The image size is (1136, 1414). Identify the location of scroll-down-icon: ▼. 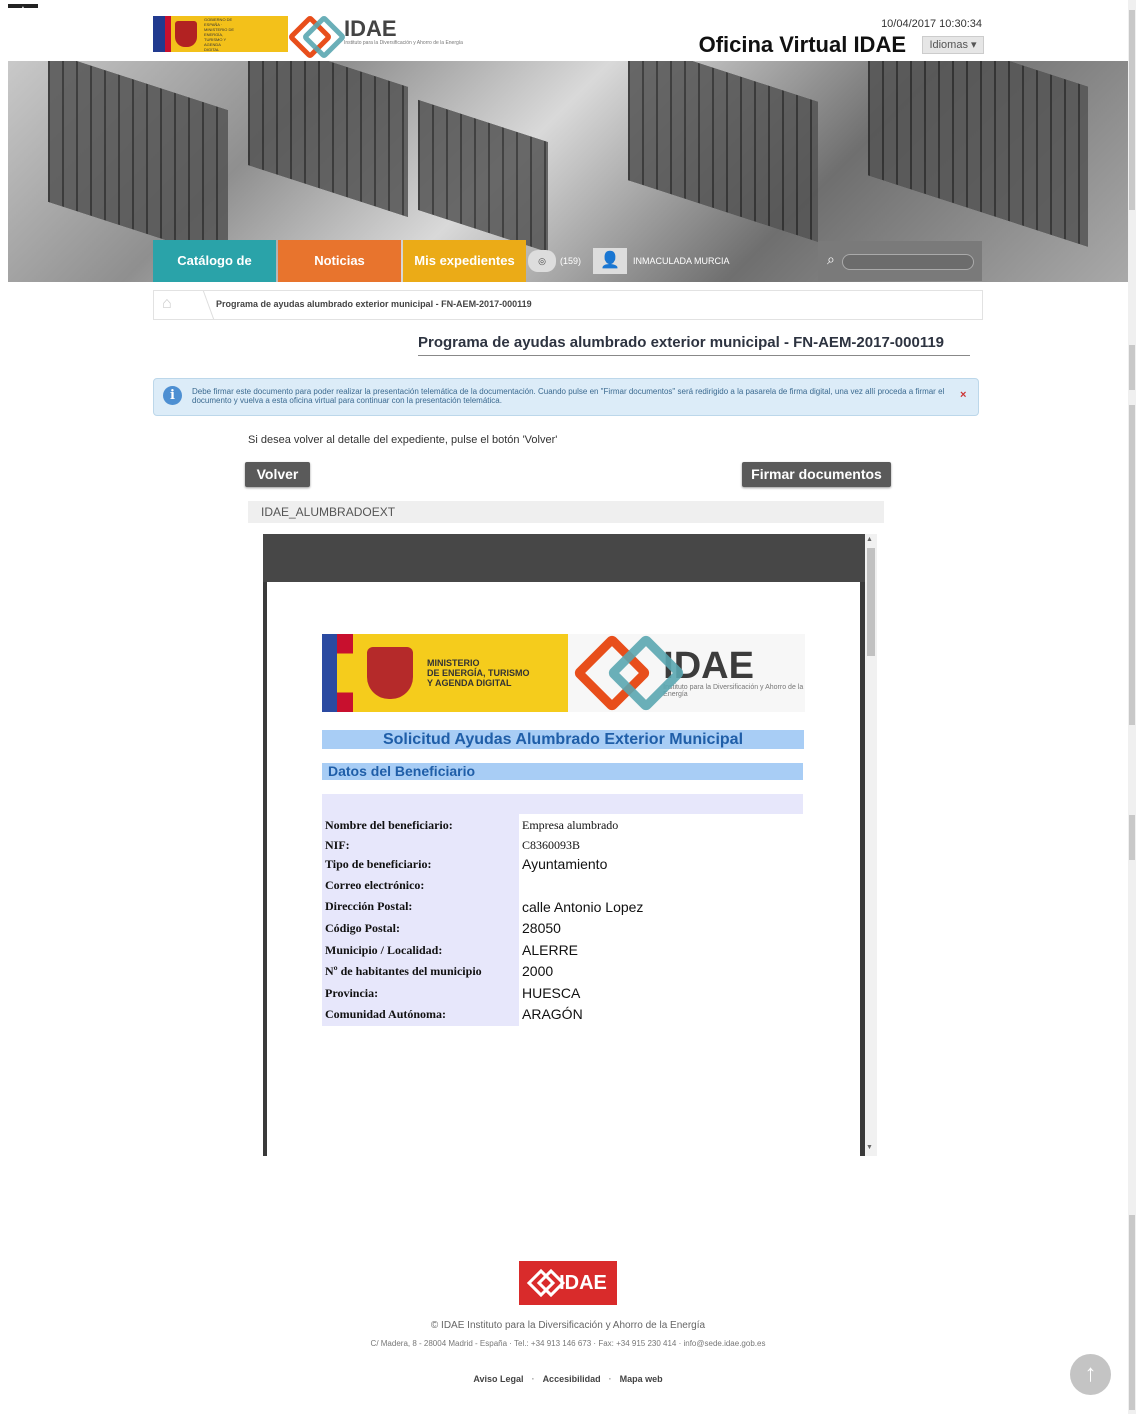
(869, 1147).